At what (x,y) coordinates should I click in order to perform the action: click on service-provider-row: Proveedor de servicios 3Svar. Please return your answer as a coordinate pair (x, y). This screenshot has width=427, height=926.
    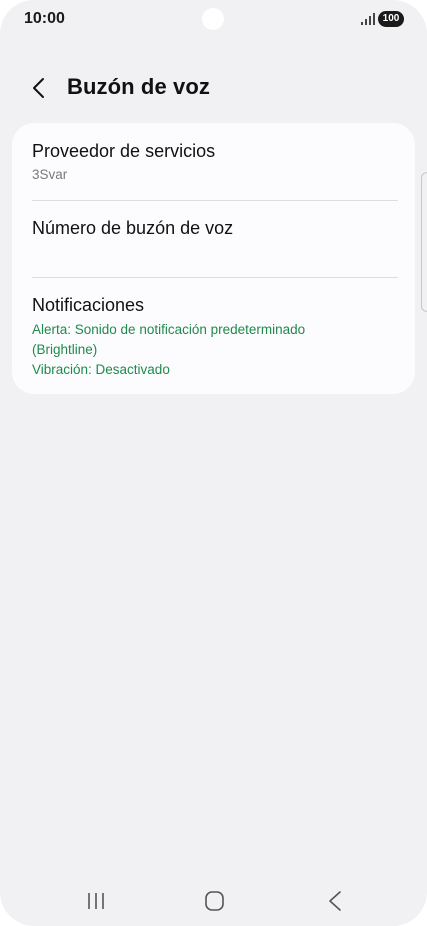
    Looking at the image, I should click on (213, 161).